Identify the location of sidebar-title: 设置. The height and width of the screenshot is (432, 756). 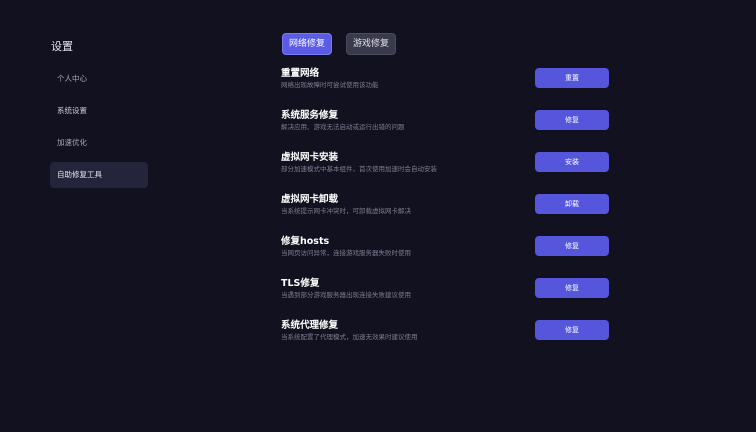
(62, 46).